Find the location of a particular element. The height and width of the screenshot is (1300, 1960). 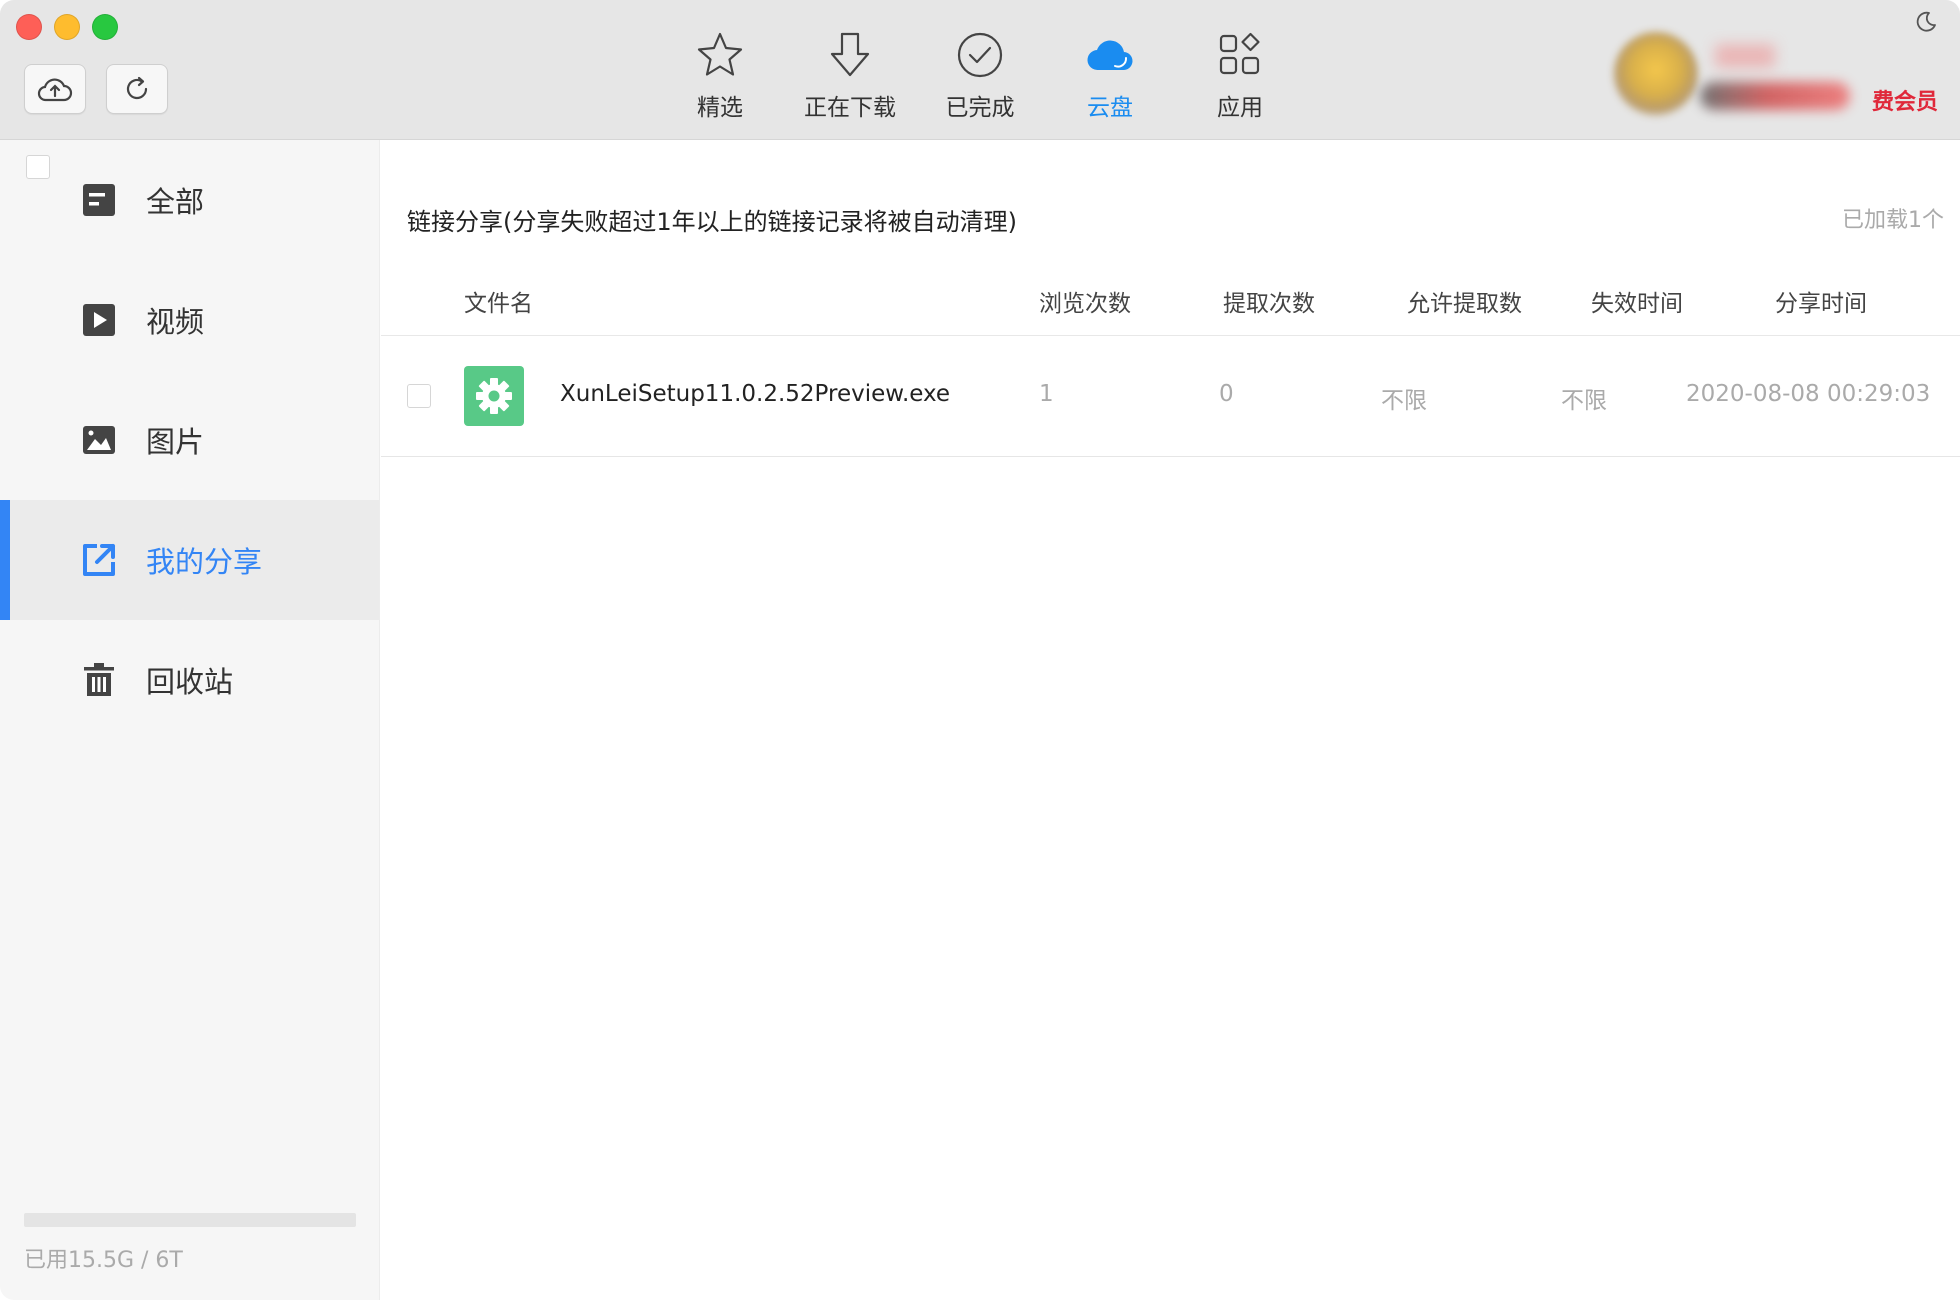

column-header-allowed: 允许提取数 is located at coordinates (1464, 301).